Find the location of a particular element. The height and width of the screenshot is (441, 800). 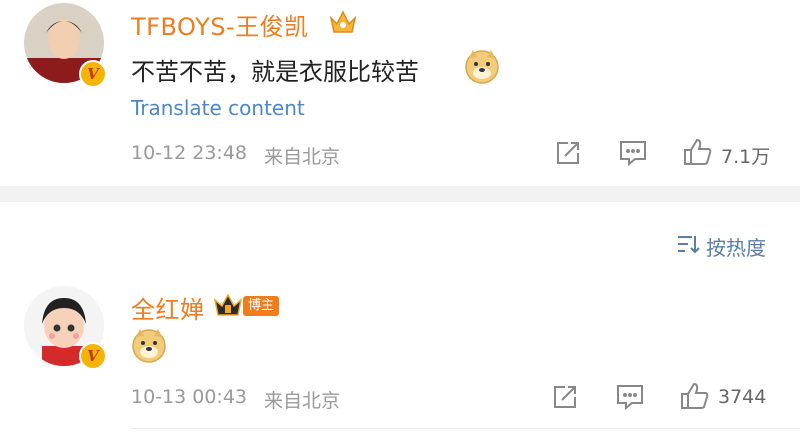

sort-by-popularity: 按热度 is located at coordinates (736, 246).